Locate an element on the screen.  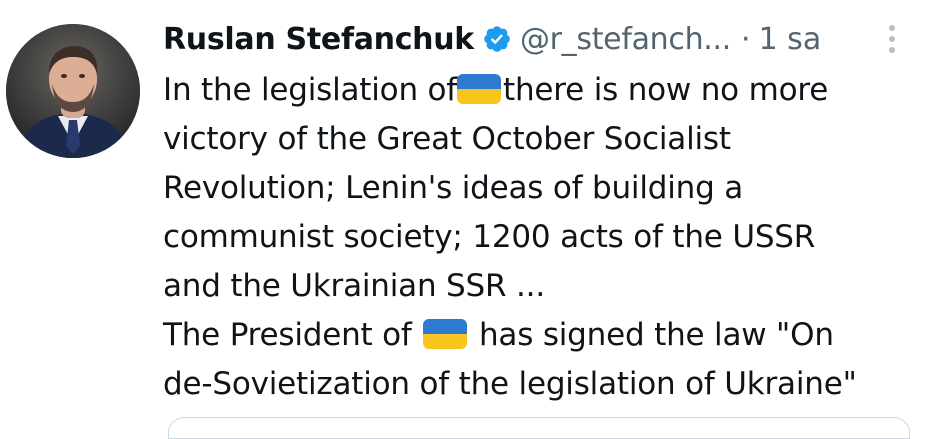
verified-badge-icon is located at coordinates (497, 39).